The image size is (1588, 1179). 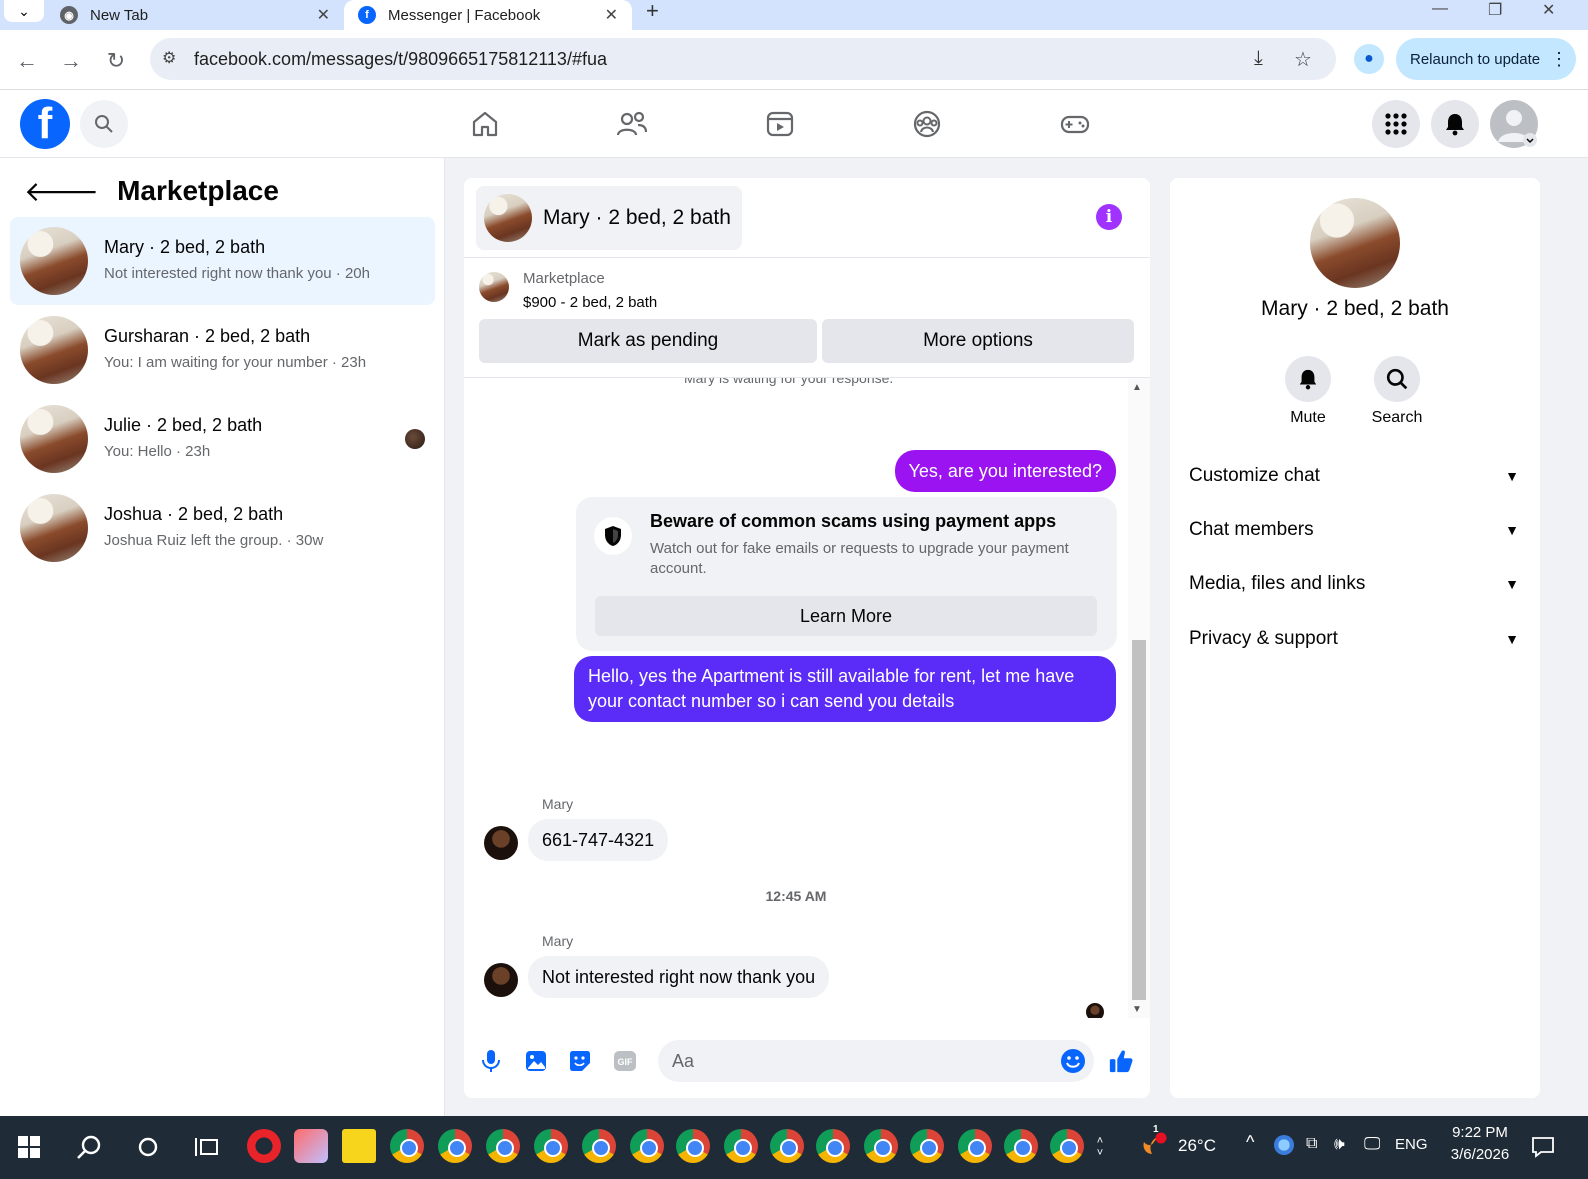 I want to click on back-arrow-icon: 🡐, so click(x=61, y=191).